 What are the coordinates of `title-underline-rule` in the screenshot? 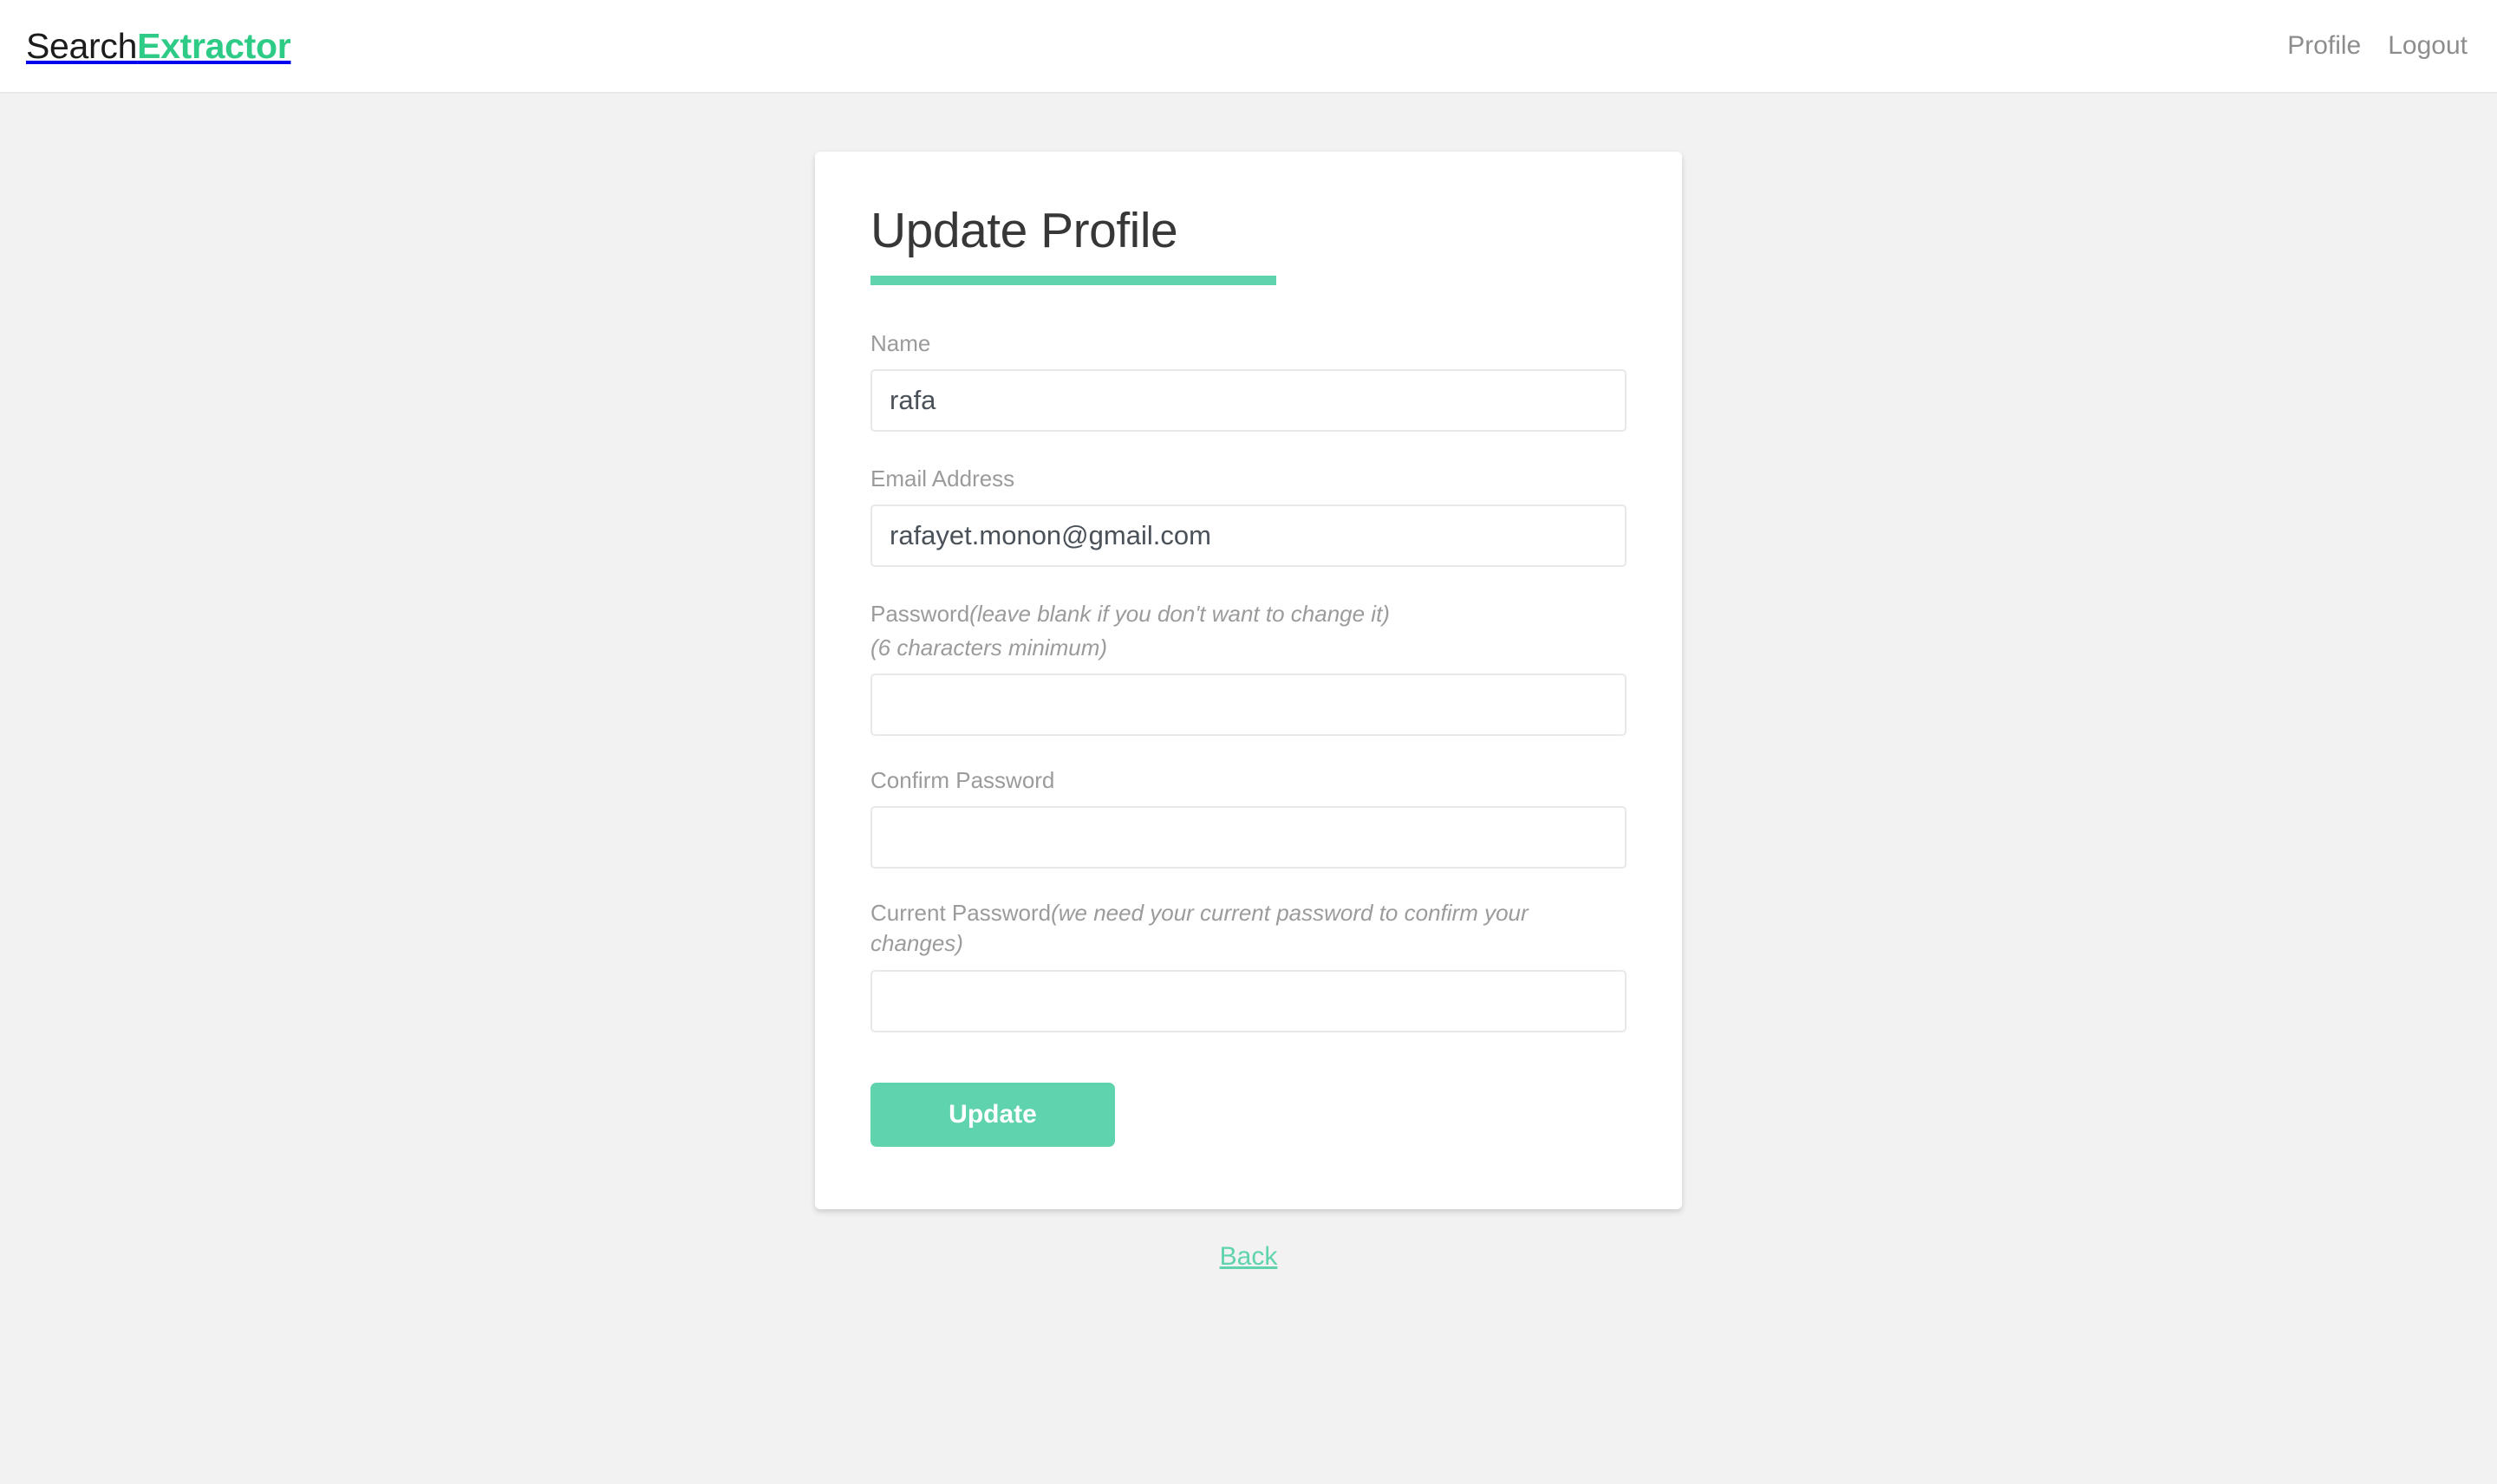 It's located at (1073, 280).